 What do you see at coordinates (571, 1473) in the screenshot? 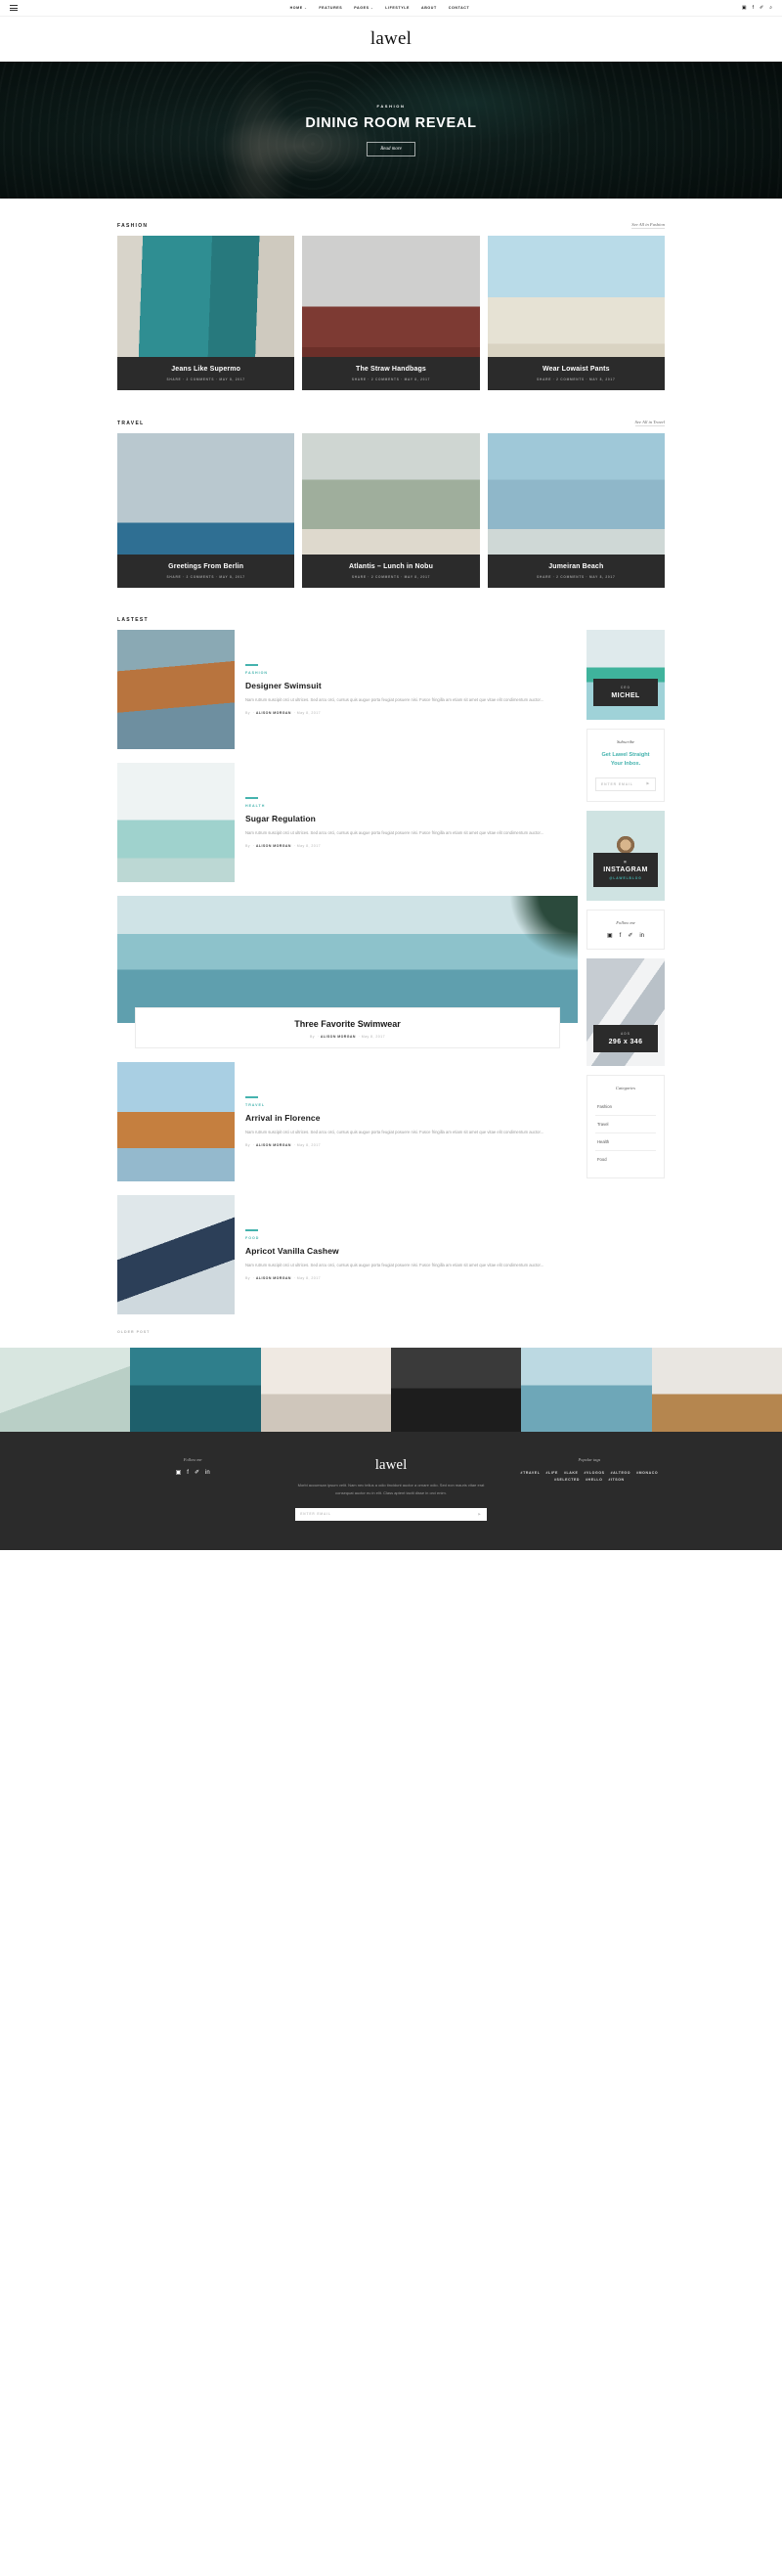
I see `tag-lake: #LAKE` at bounding box center [571, 1473].